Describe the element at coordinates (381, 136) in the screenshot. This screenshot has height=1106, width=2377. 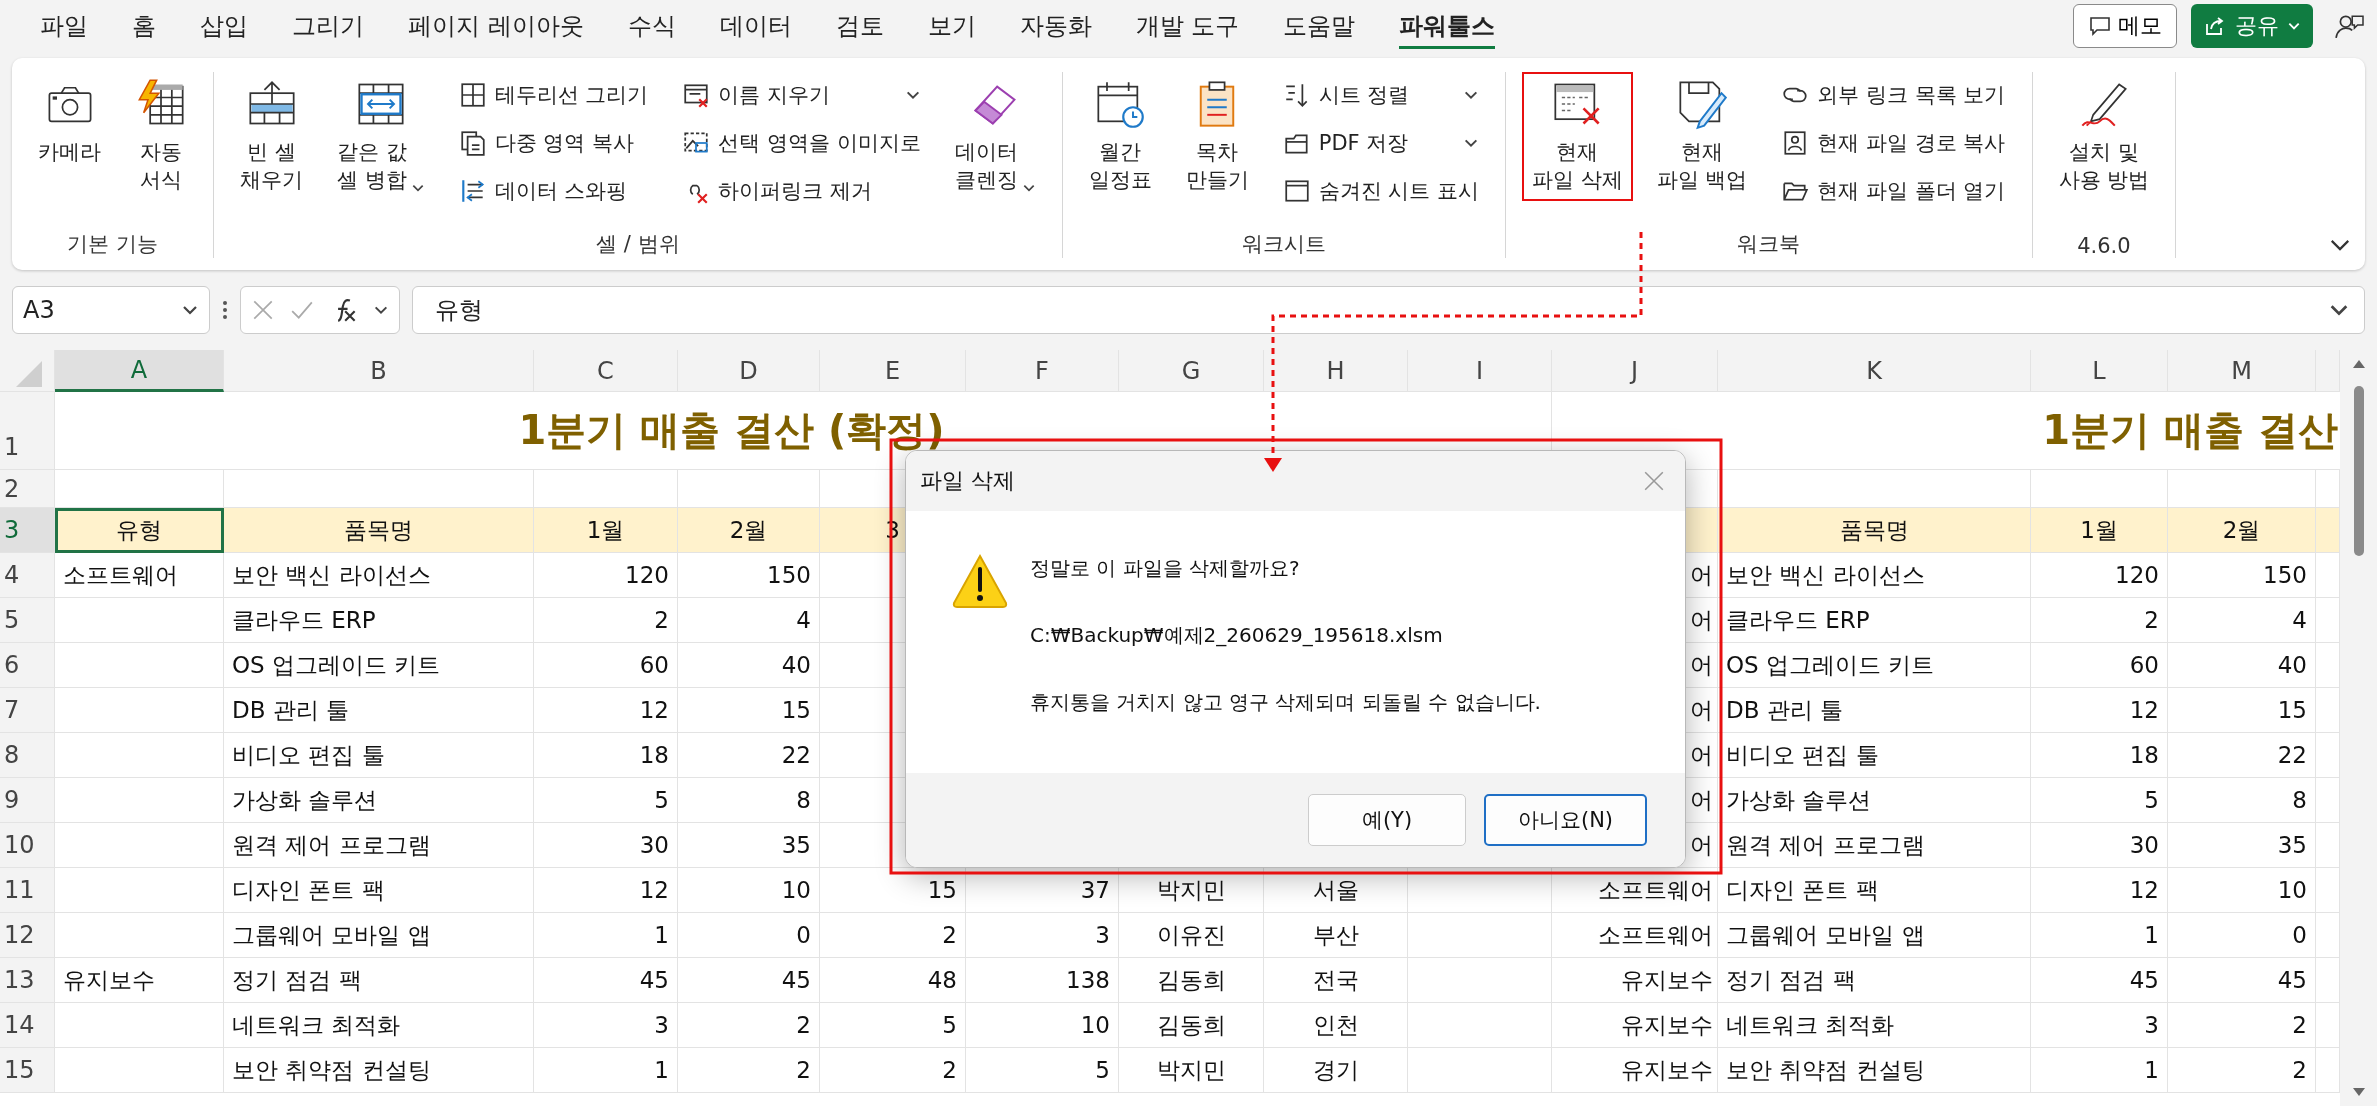
I see `ribbon-button: 같은 값 셀 병합` at that location.